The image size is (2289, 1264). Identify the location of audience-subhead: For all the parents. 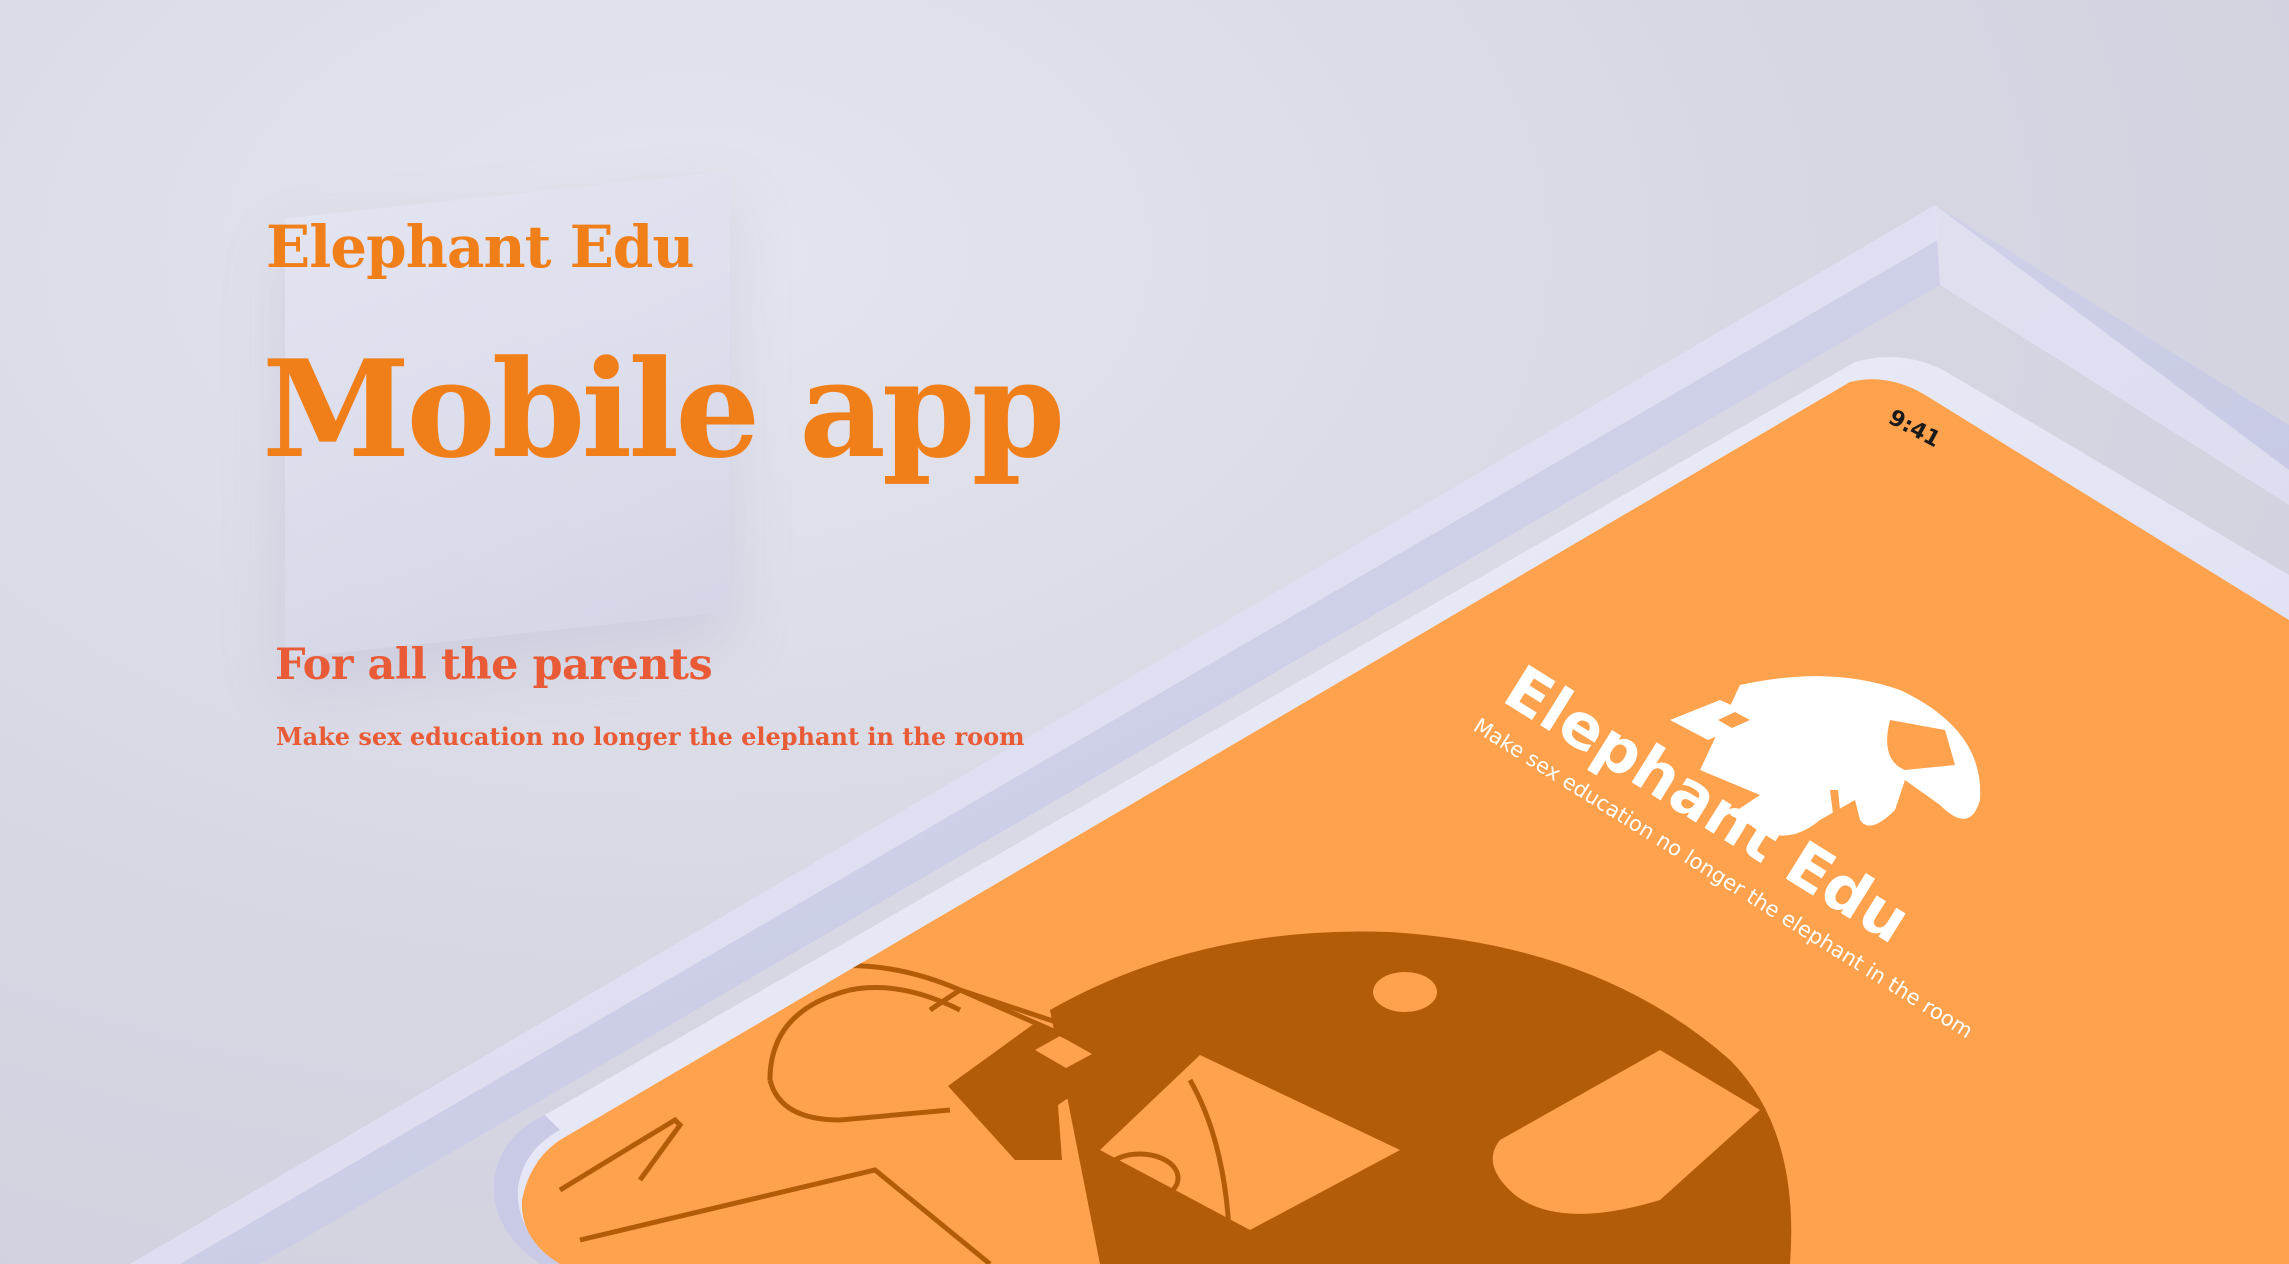
(494, 665).